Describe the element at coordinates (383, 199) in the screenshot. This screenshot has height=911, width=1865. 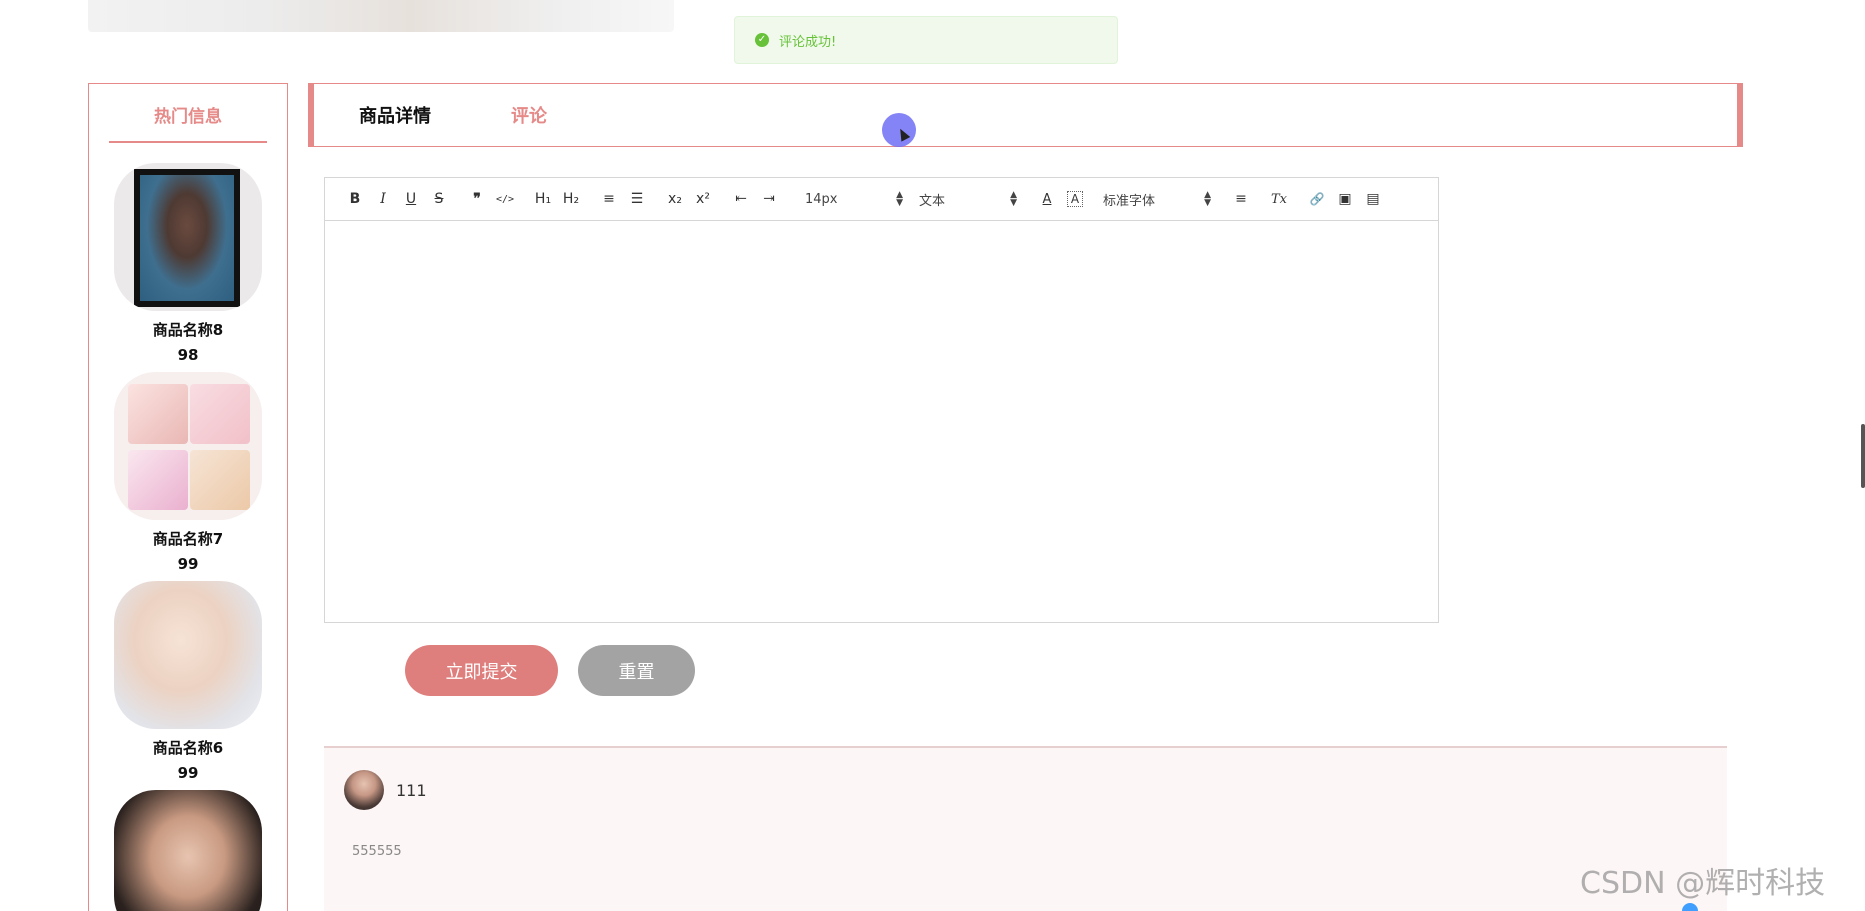
I see `italic-button: I` at that location.